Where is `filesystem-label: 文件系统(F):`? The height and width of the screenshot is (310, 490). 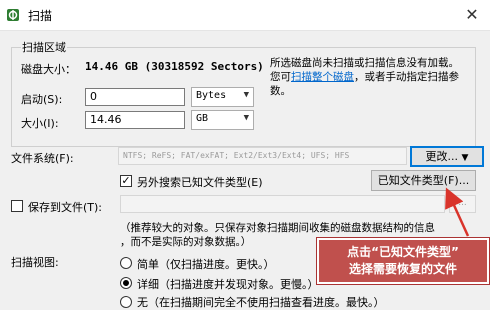 filesystem-label: 文件系统(F): is located at coordinates (42, 158).